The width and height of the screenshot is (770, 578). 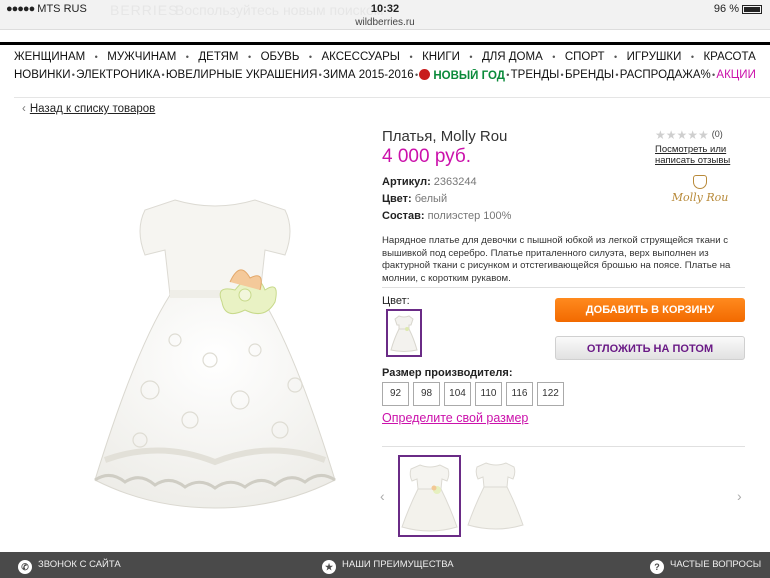 I want to click on faq-button: ? Частые вопросы, so click(x=705, y=565).